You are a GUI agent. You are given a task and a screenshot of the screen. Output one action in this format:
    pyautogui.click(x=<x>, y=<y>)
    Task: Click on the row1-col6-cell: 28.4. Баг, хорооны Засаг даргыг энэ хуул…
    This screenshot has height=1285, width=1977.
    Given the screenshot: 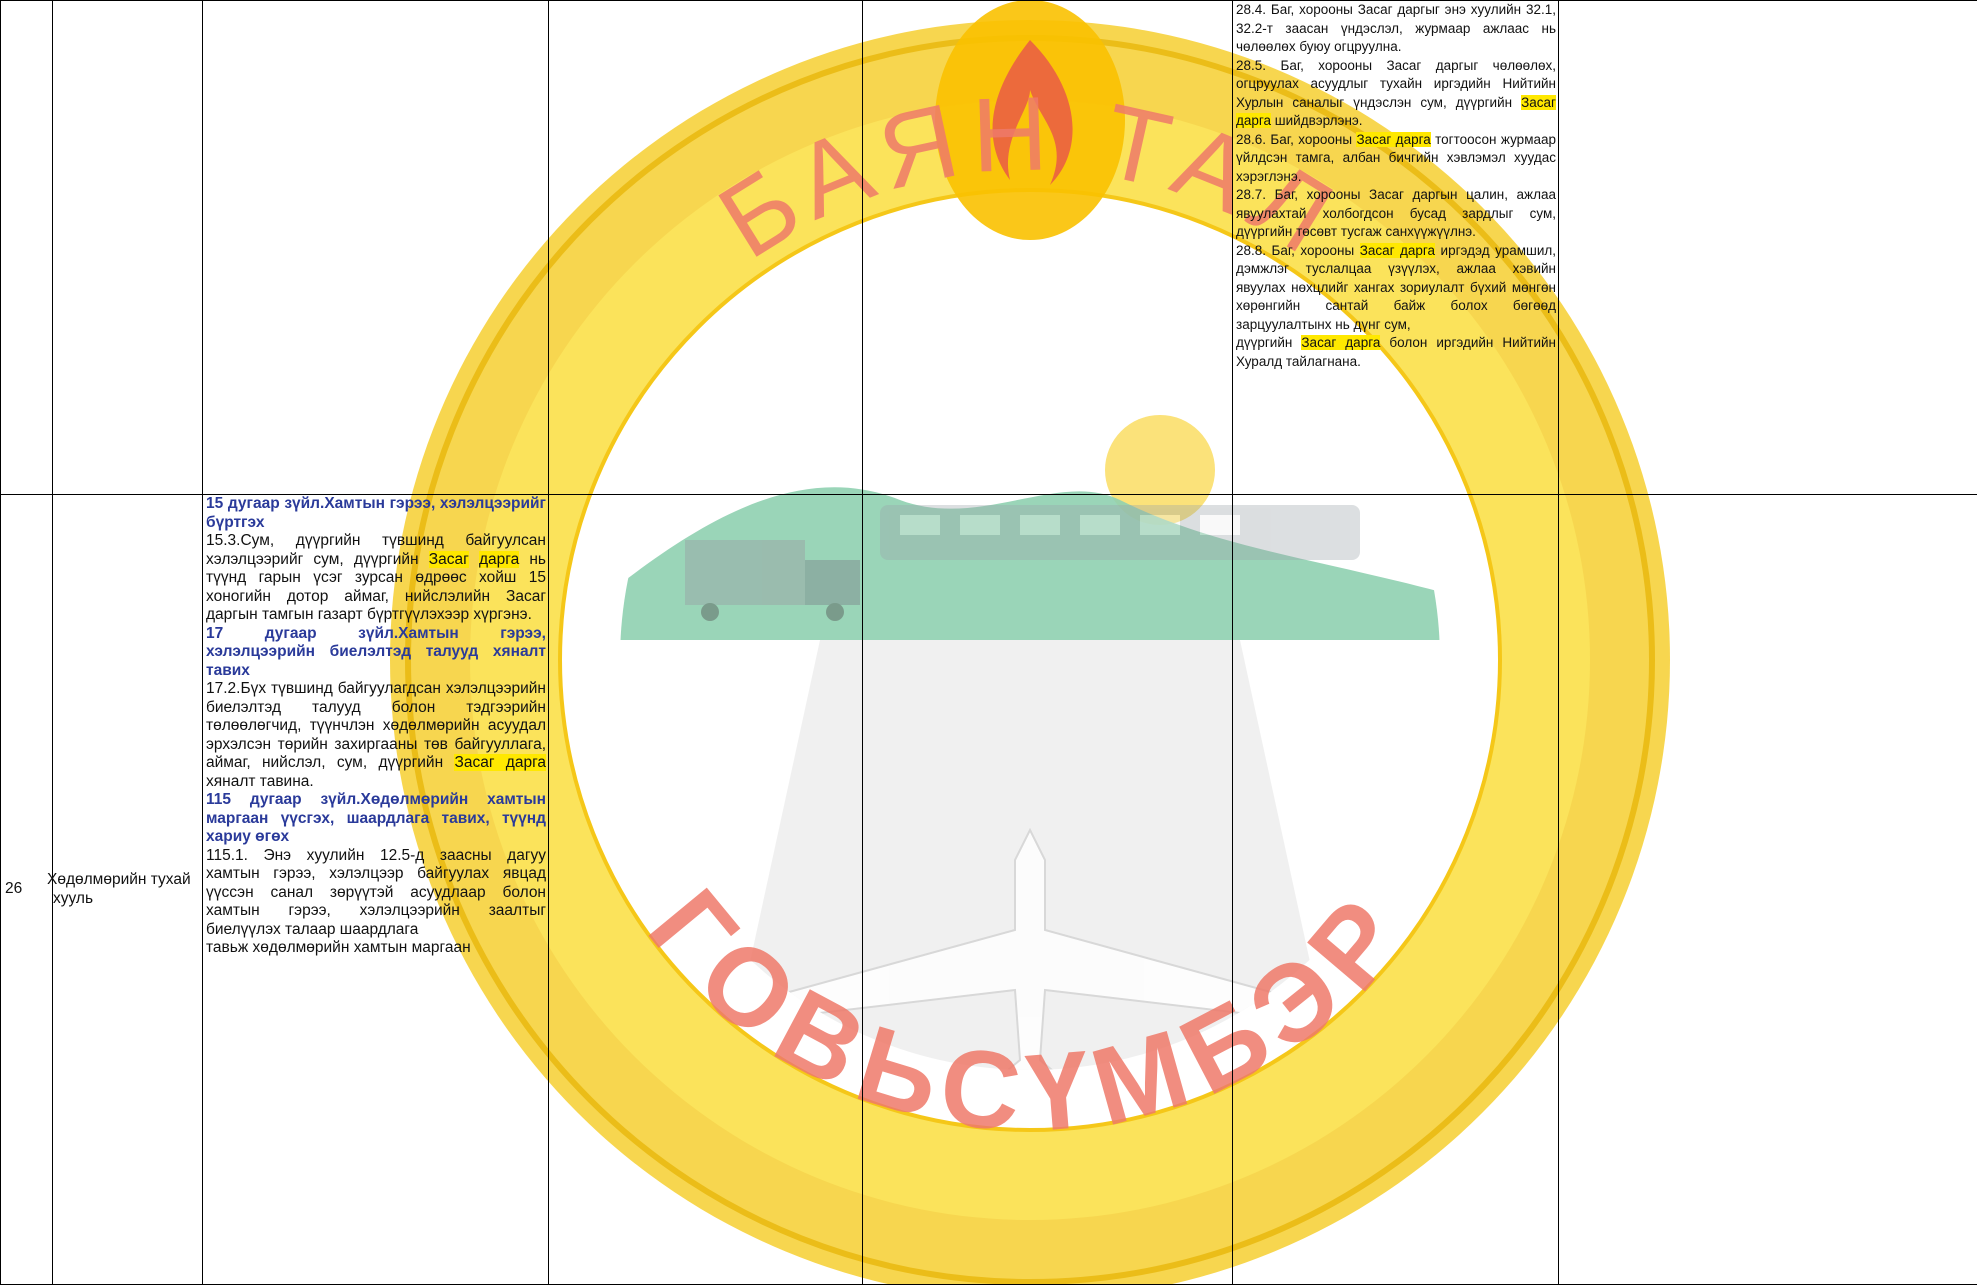 What is the action you would take?
    pyautogui.click(x=1396, y=248)
    